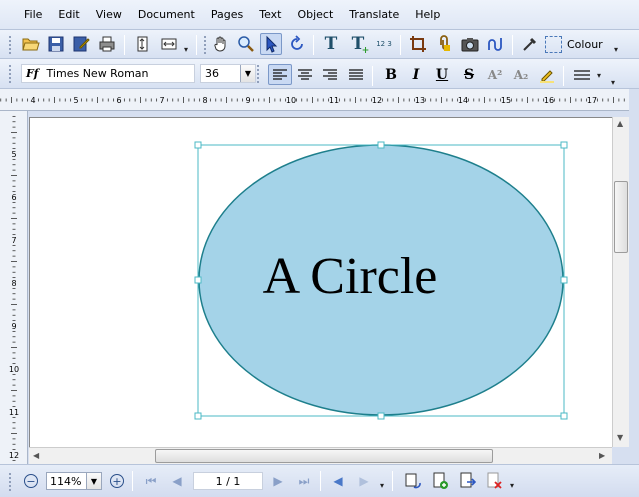  I want to click on page-number-field: 1 / 1, so click(228, 481).